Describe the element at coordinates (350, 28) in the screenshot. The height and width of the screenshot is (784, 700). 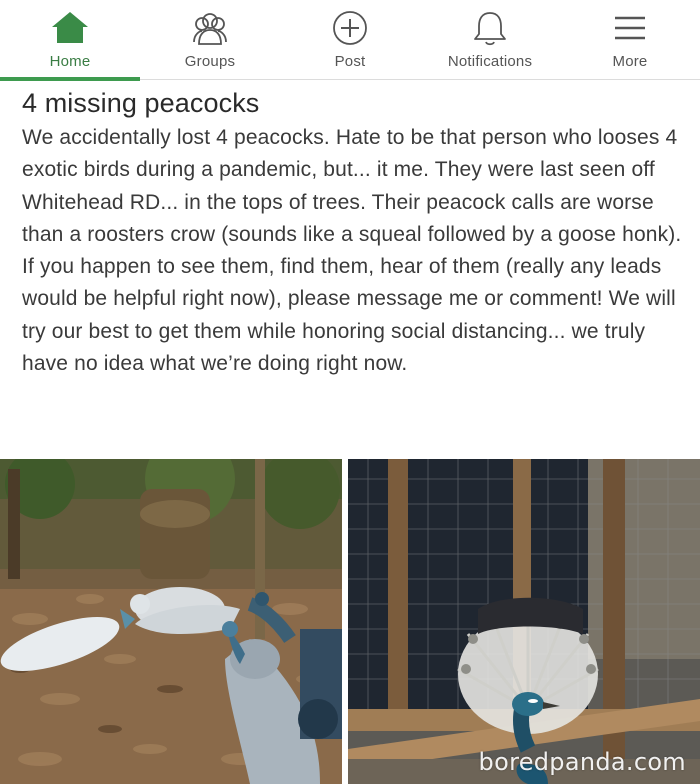
I see `post-icon` at that location.